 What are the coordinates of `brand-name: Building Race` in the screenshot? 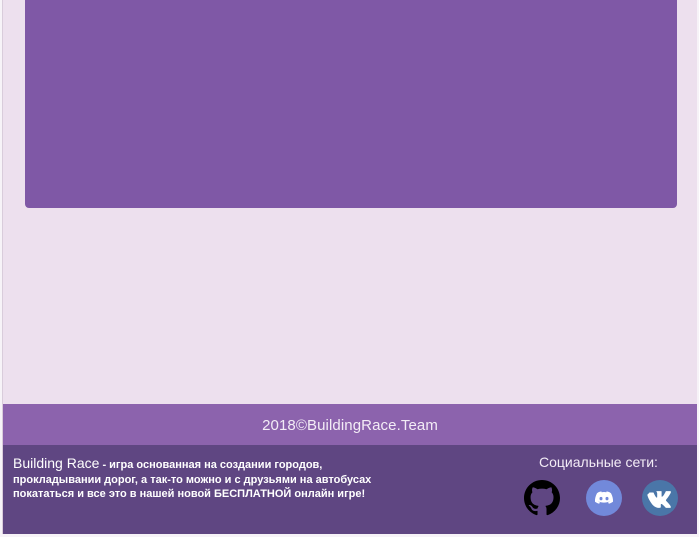 It's located at (56, 463).